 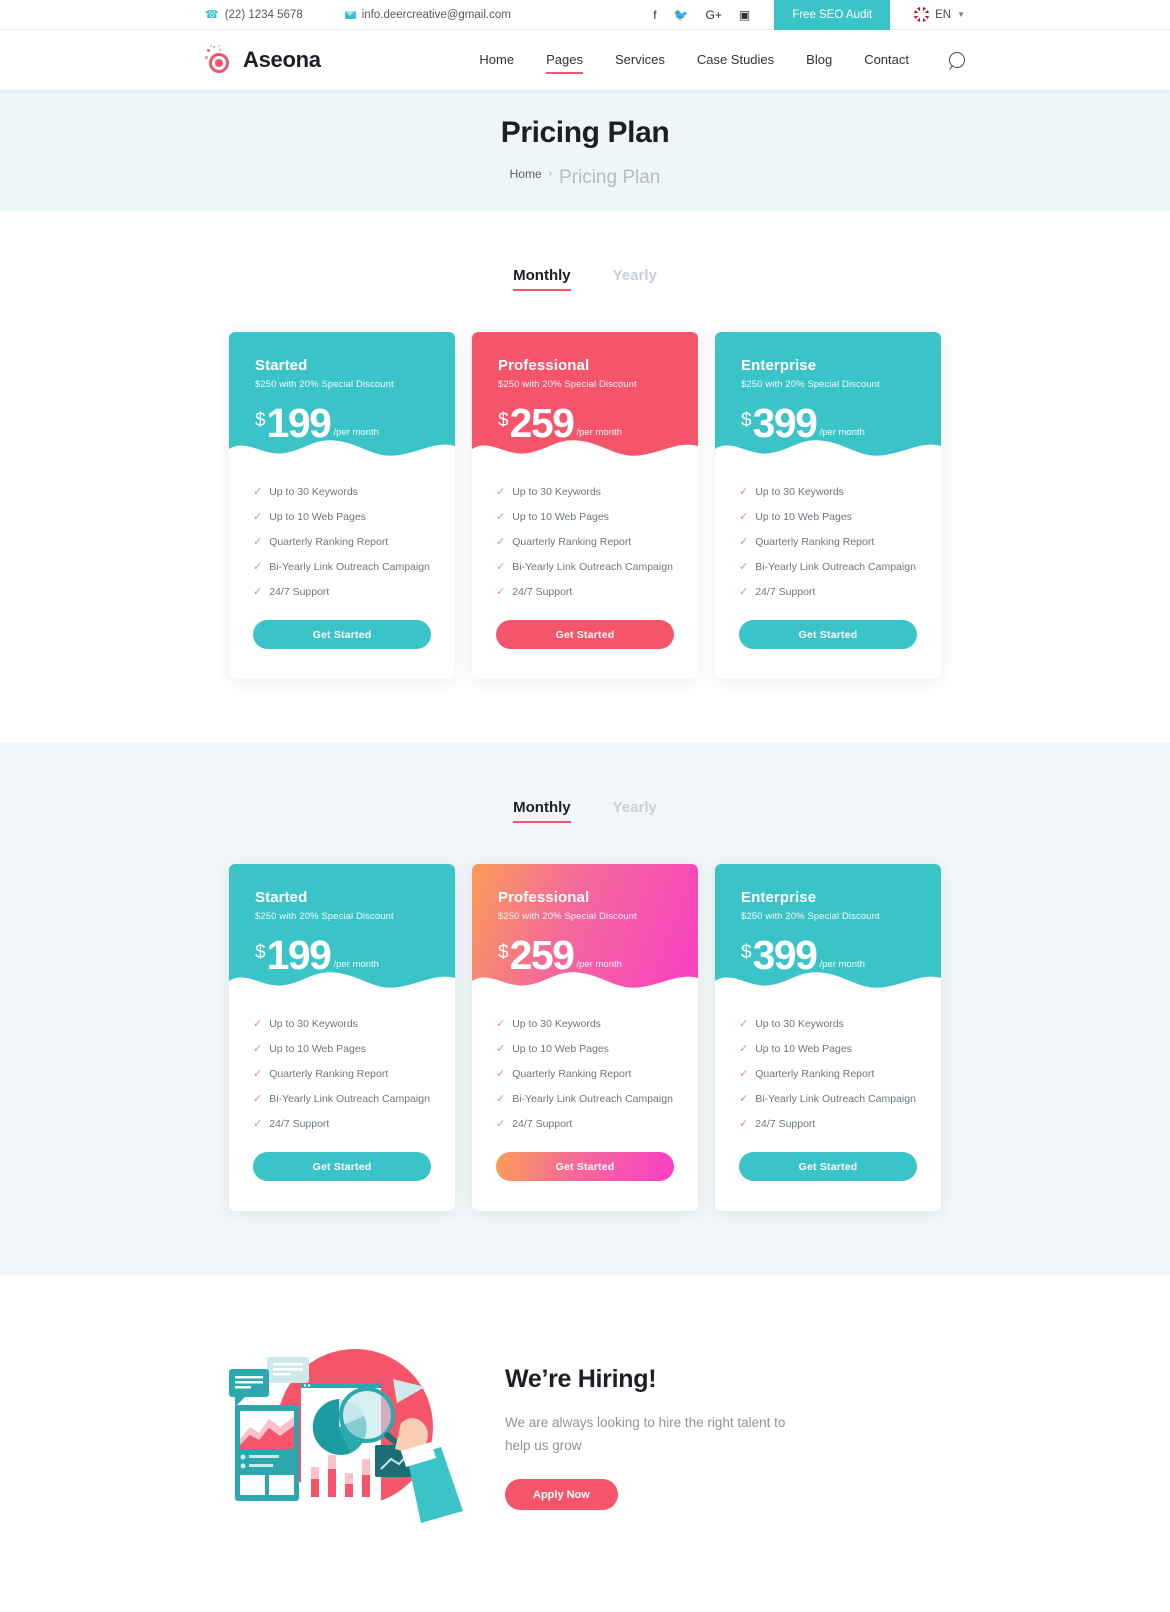 What do you see at coordinates (496, 60) in the screenshot?
I see `nav-item-home: Home` at bounding box center [496, 60].